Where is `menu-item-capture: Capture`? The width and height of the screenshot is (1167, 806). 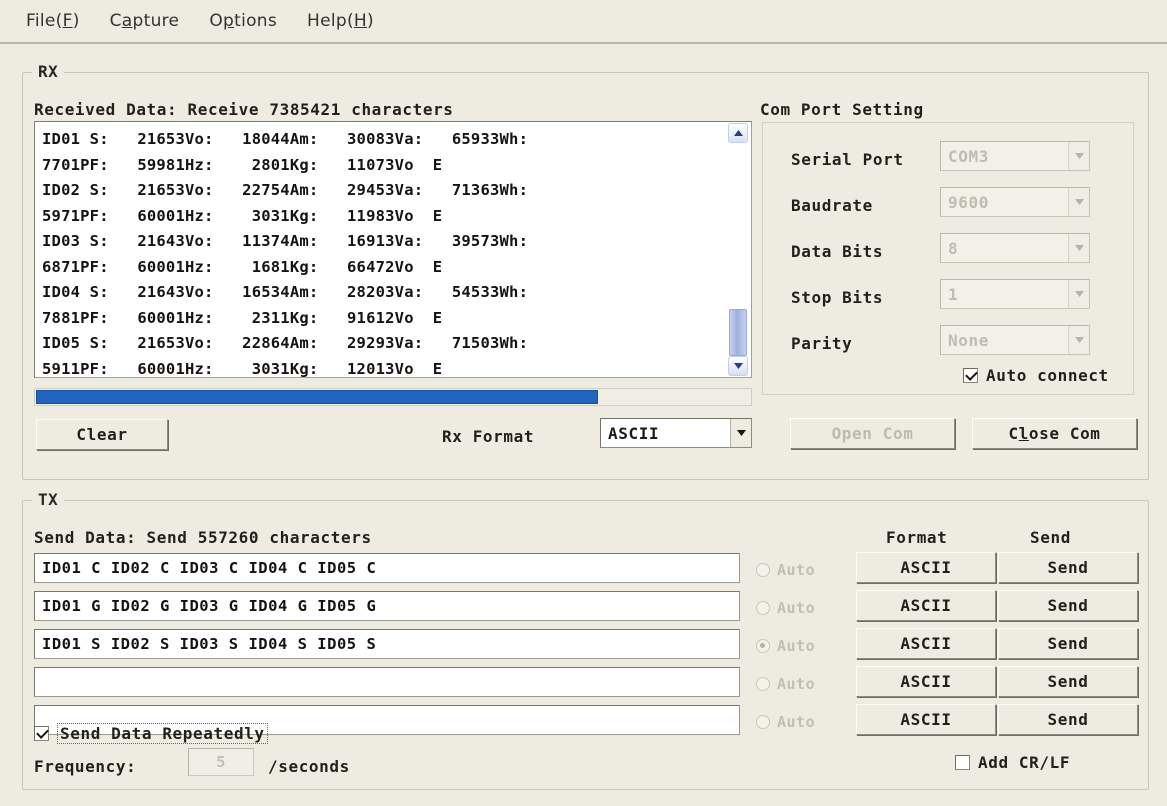 menu-item-capture: Capture is located at coordinates (145, 21).